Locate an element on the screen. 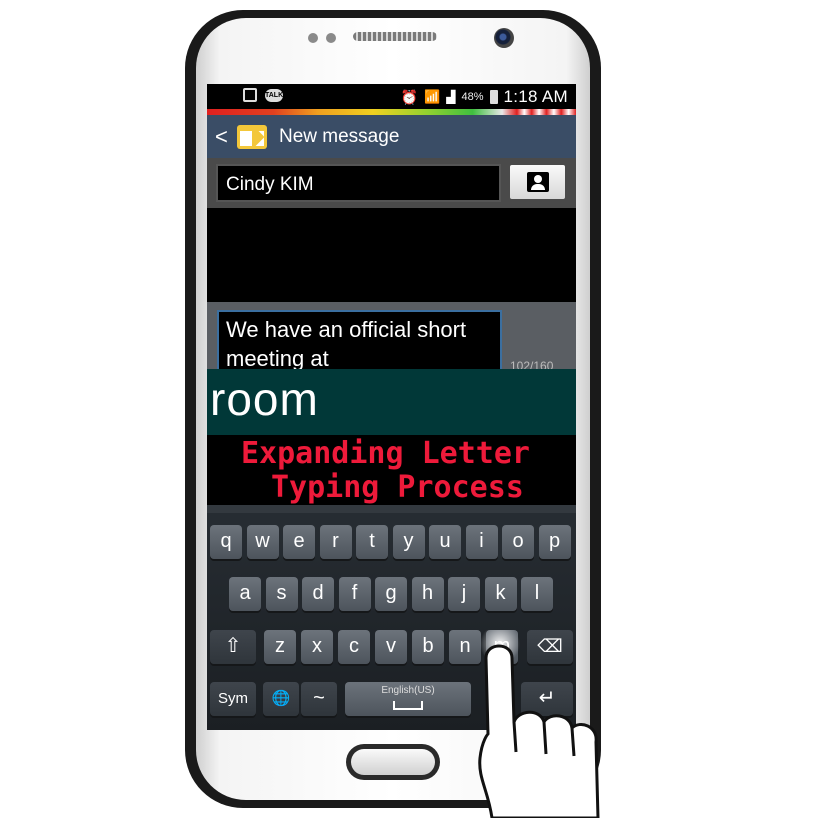 This screenshot has height=818, width=818. key-b: b is located at coordinates (428, 647).